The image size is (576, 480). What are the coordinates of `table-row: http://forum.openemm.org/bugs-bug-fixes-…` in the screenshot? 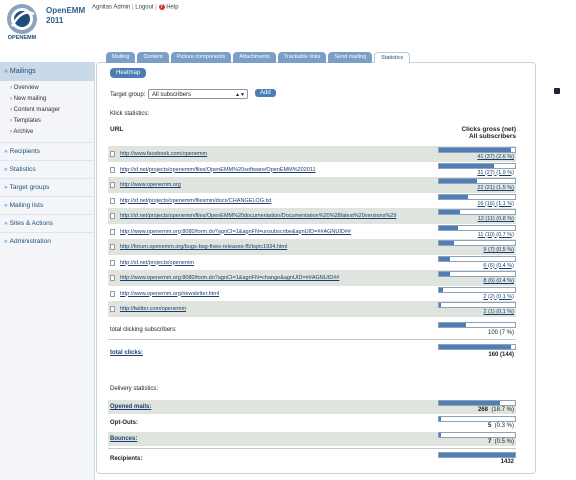 It's located at (312, 247).